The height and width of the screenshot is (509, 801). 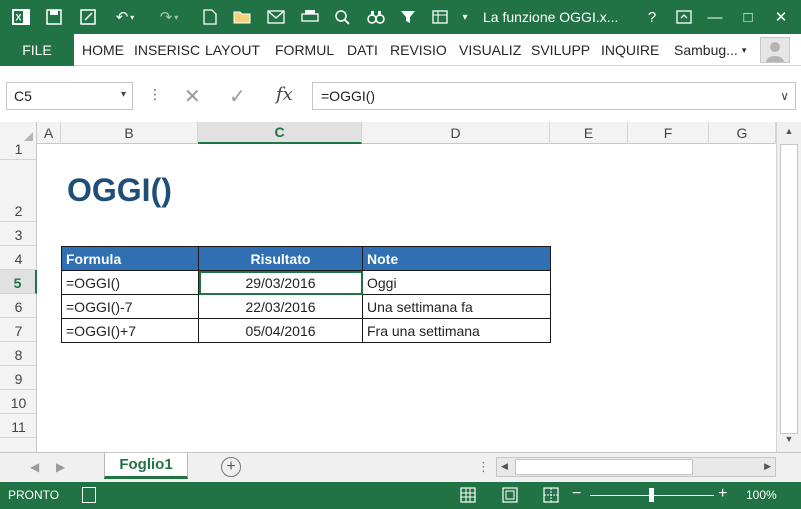 I want to click on name-box: C5 ▾, so click(x=69, y=96).